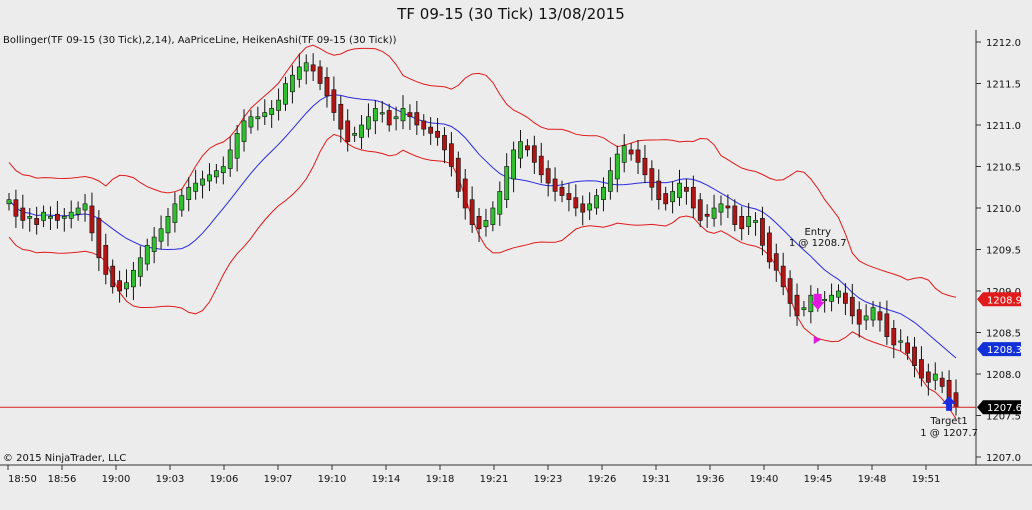 This screenshot has height=510, width=1032. Describe the element at coordinates (818, 479) in the screenshot. I see `x-tick-label: 19:45` at that location.